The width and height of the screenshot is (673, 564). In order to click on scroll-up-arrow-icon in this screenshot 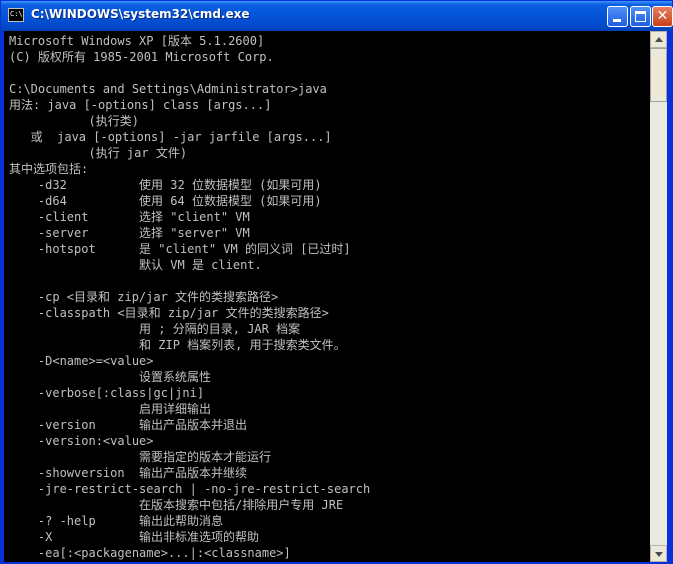, I will do `click(659, 39)`.